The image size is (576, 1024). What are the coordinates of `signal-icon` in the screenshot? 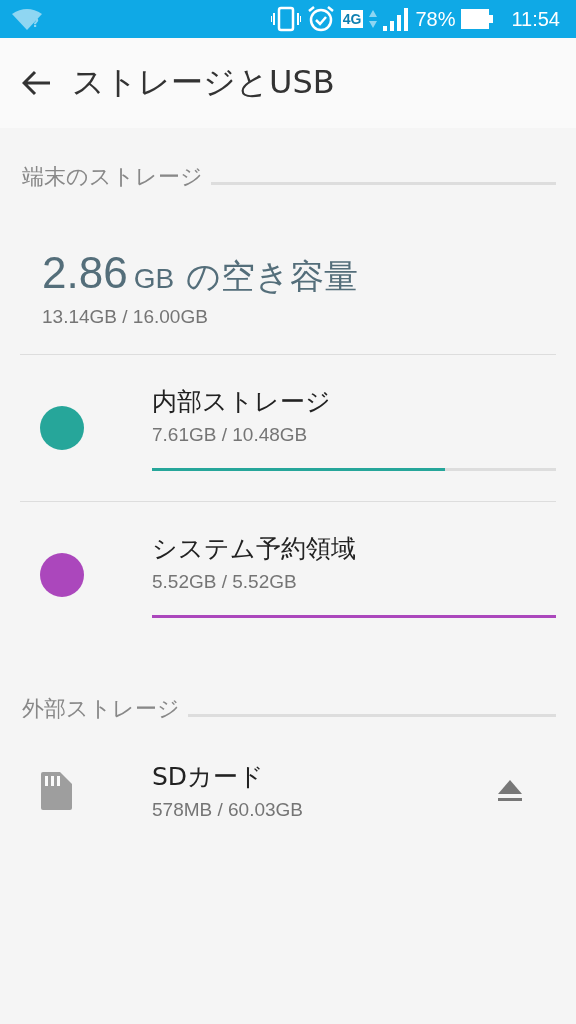 It's located at (396, 19).